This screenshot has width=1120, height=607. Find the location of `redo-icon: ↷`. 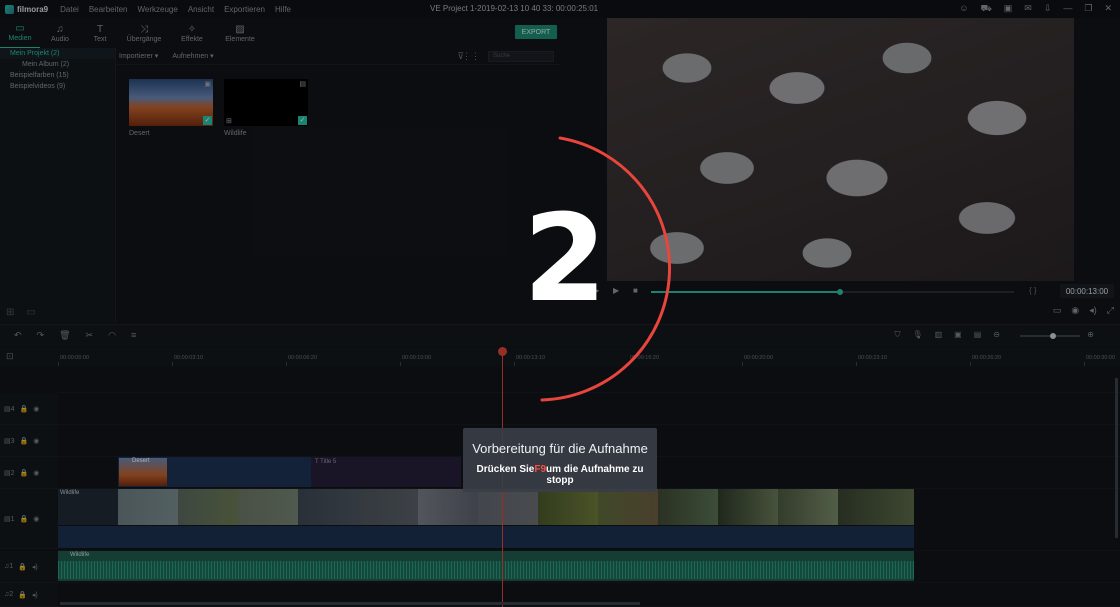

redo-icon: ↷ is located at coordinates (41, 335).